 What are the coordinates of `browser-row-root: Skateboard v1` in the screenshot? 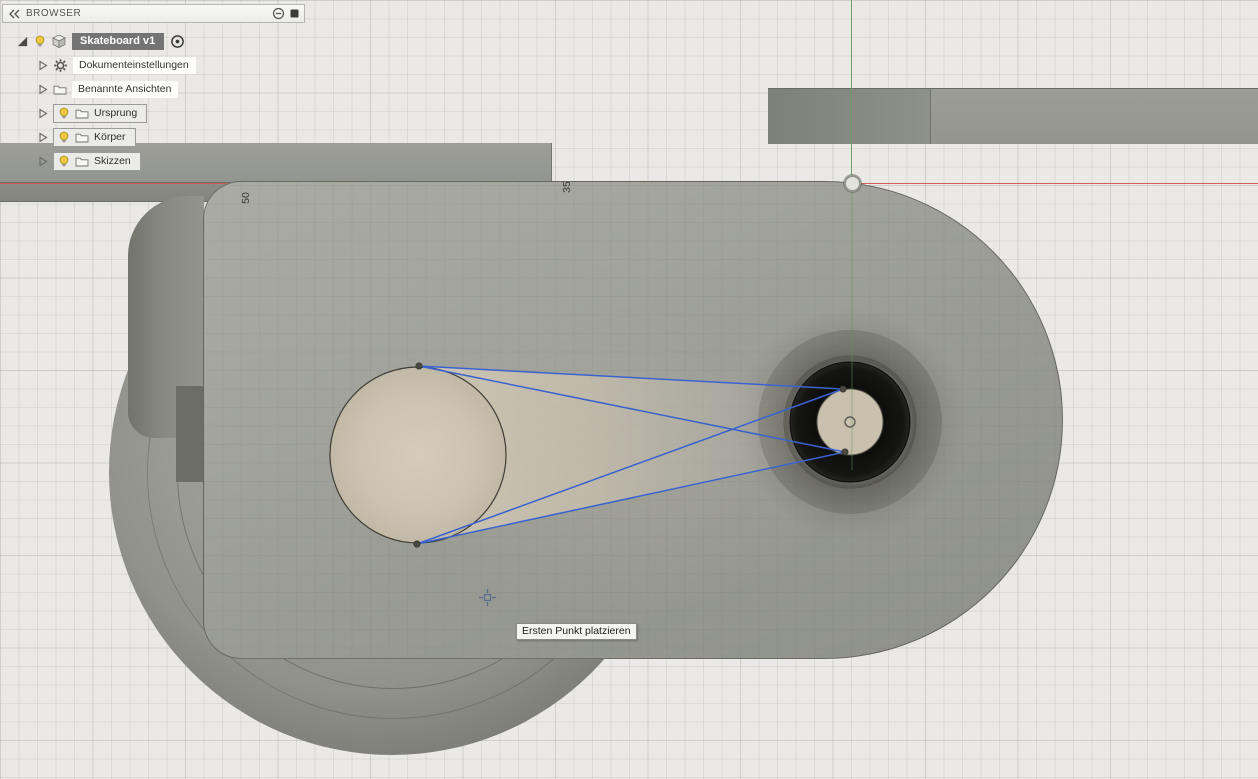 It's located at (103, 41).